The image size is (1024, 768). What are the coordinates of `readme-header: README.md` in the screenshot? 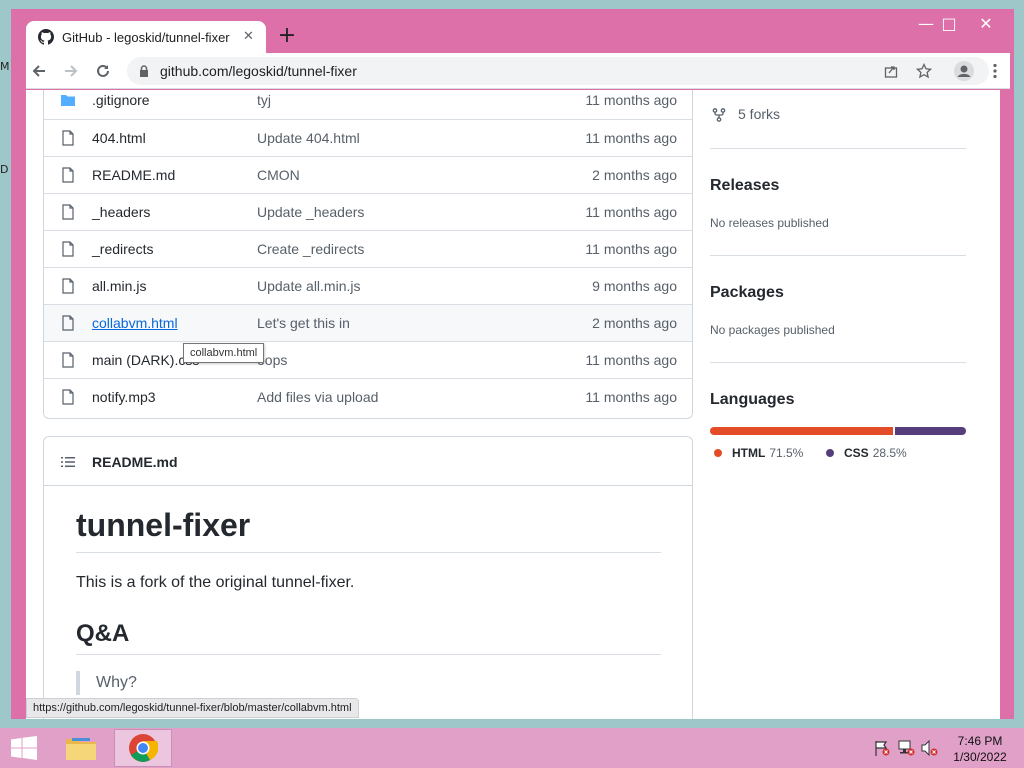 It's located at (368, 461).